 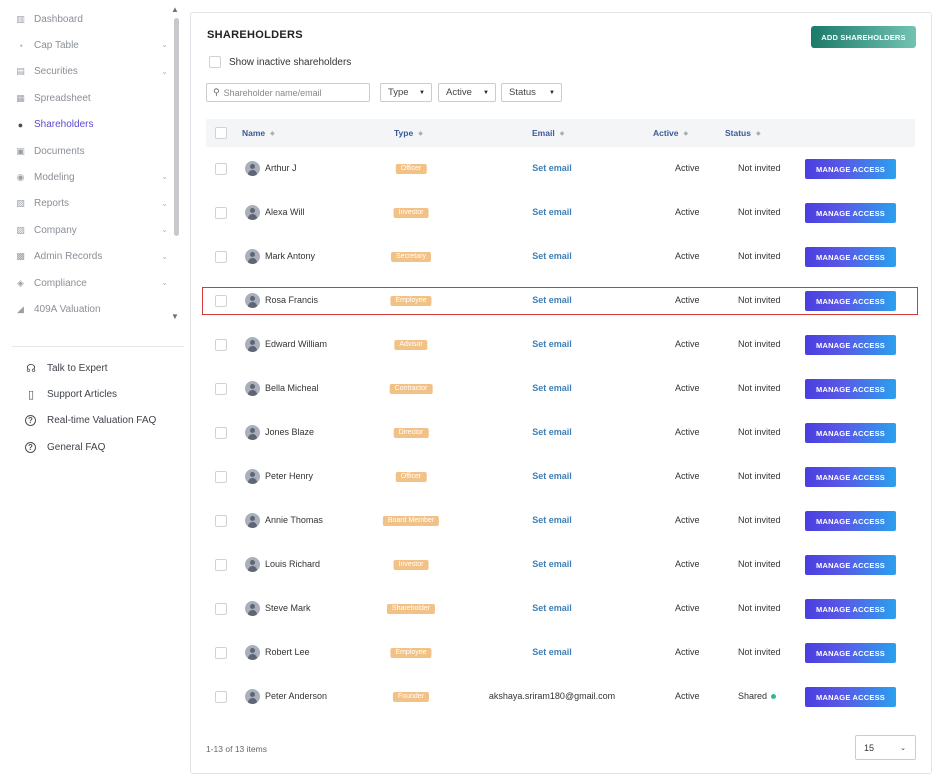 What do you see at coordinates (86, 45) in the screenshot?
I see `sidebar-item-cap-table: ◔ Cap Table ⌄` at bounding box center [86, 45].